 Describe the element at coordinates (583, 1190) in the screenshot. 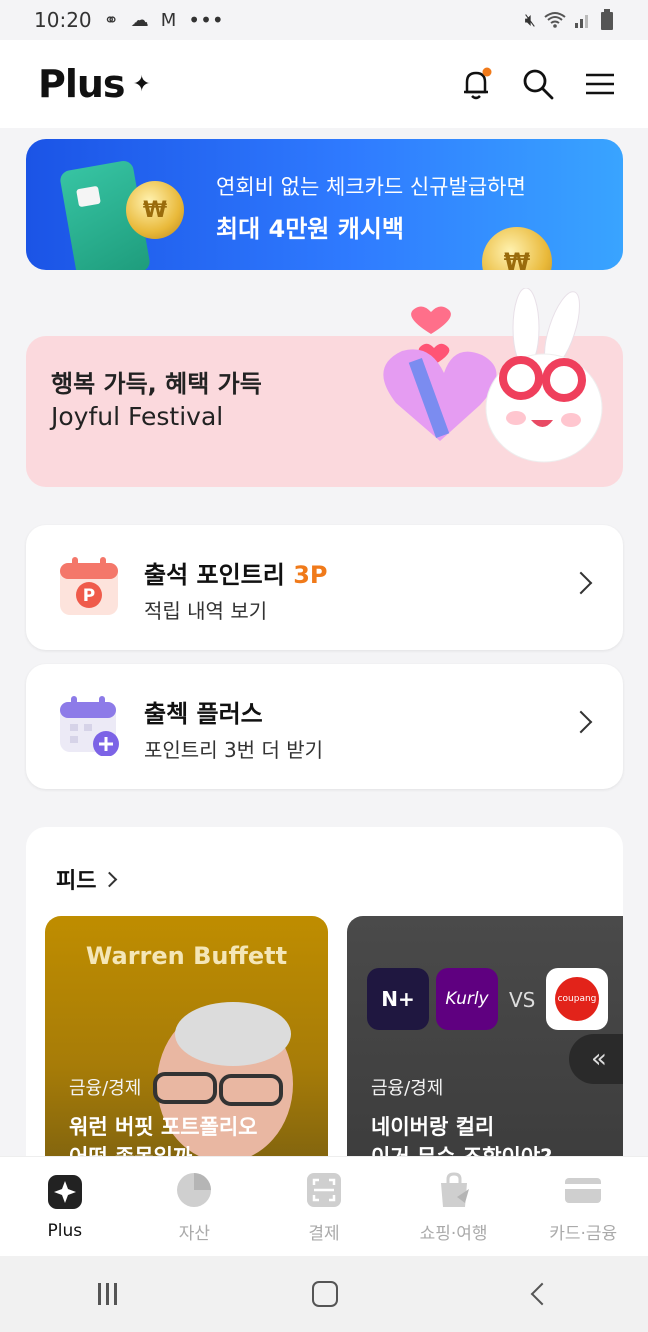

I see `card-icon` at that location.